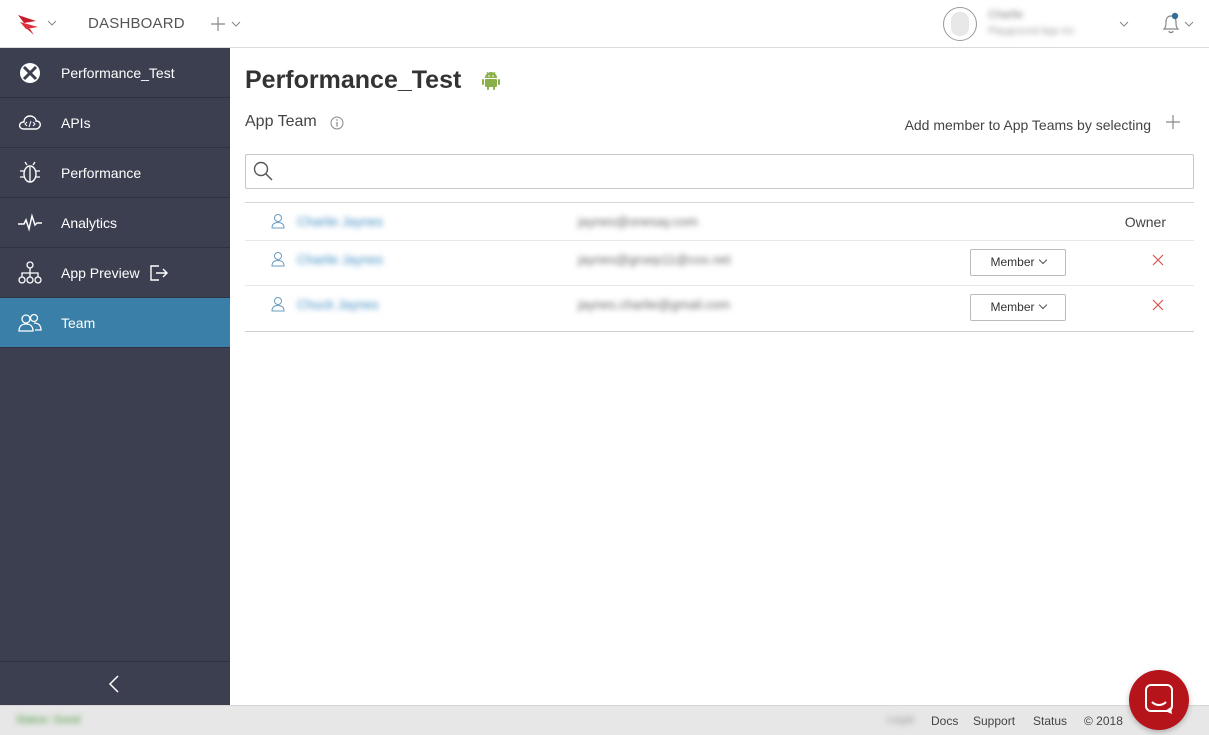 The image size is (1209, 735). I want to click on status-link: Status, so click(1050, 721).